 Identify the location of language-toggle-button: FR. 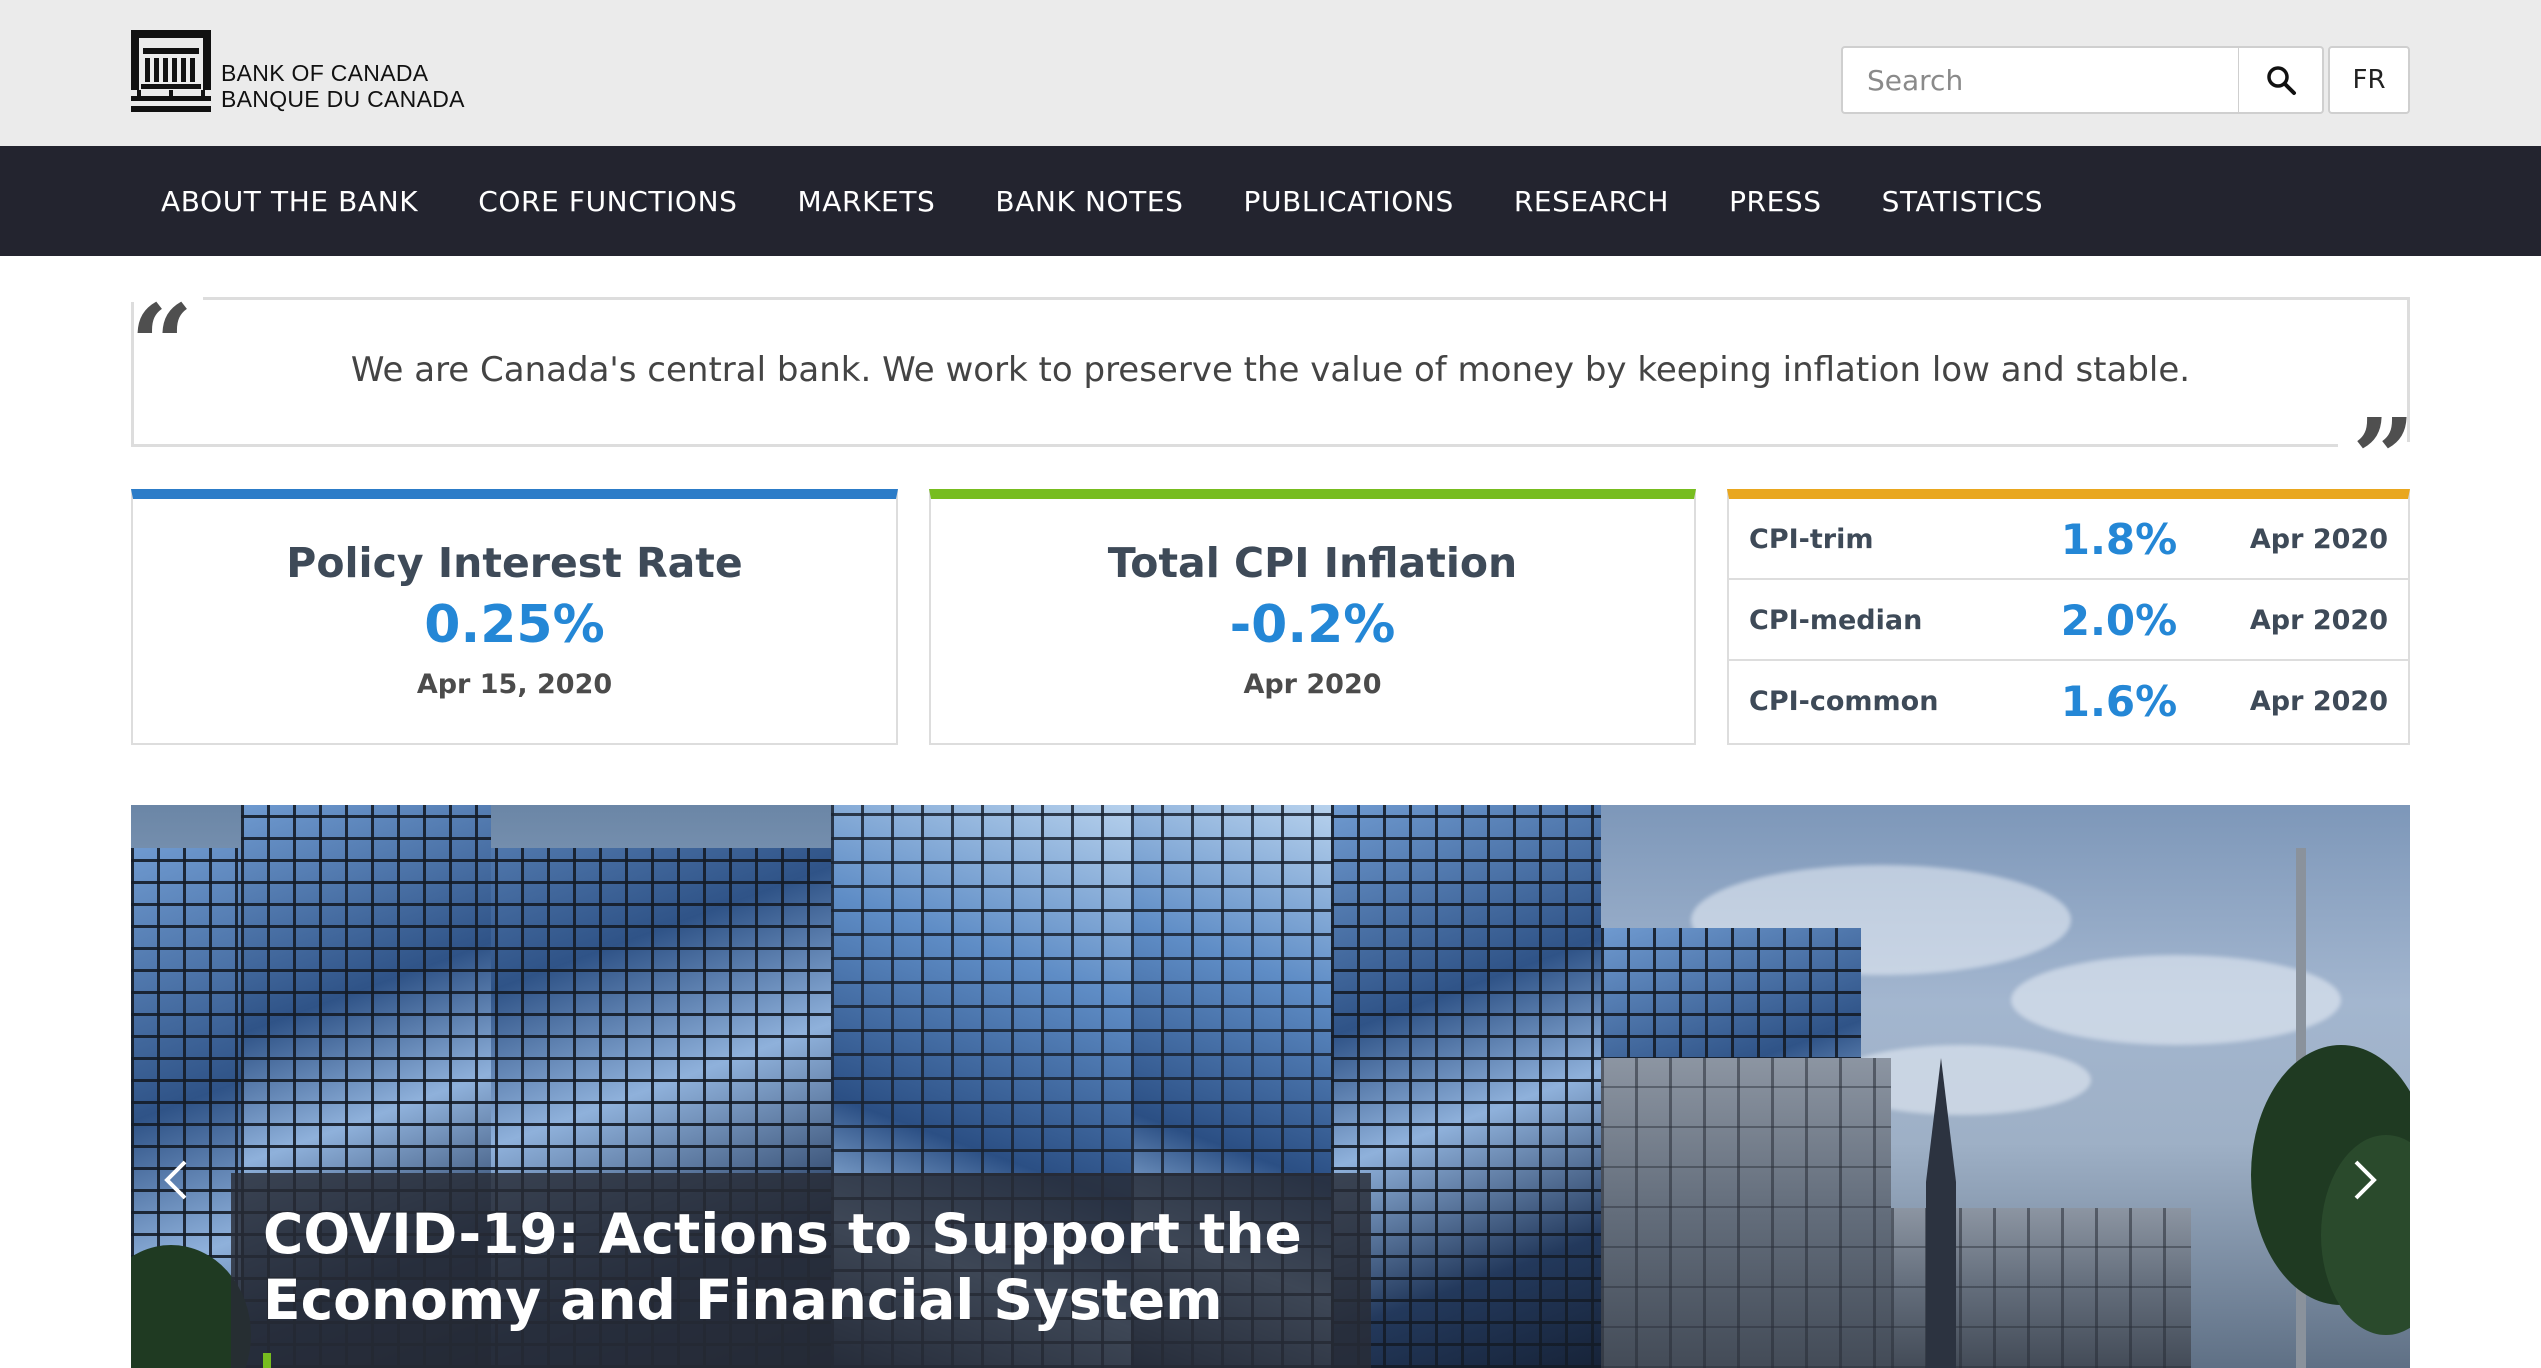
(2369, 80).